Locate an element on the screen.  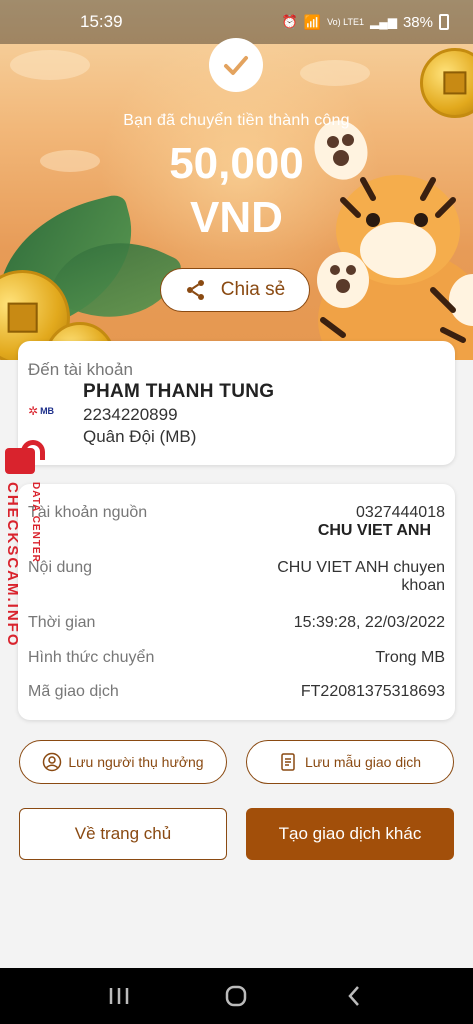
bank-logo-text: MB is located at coordinates (47, 411).